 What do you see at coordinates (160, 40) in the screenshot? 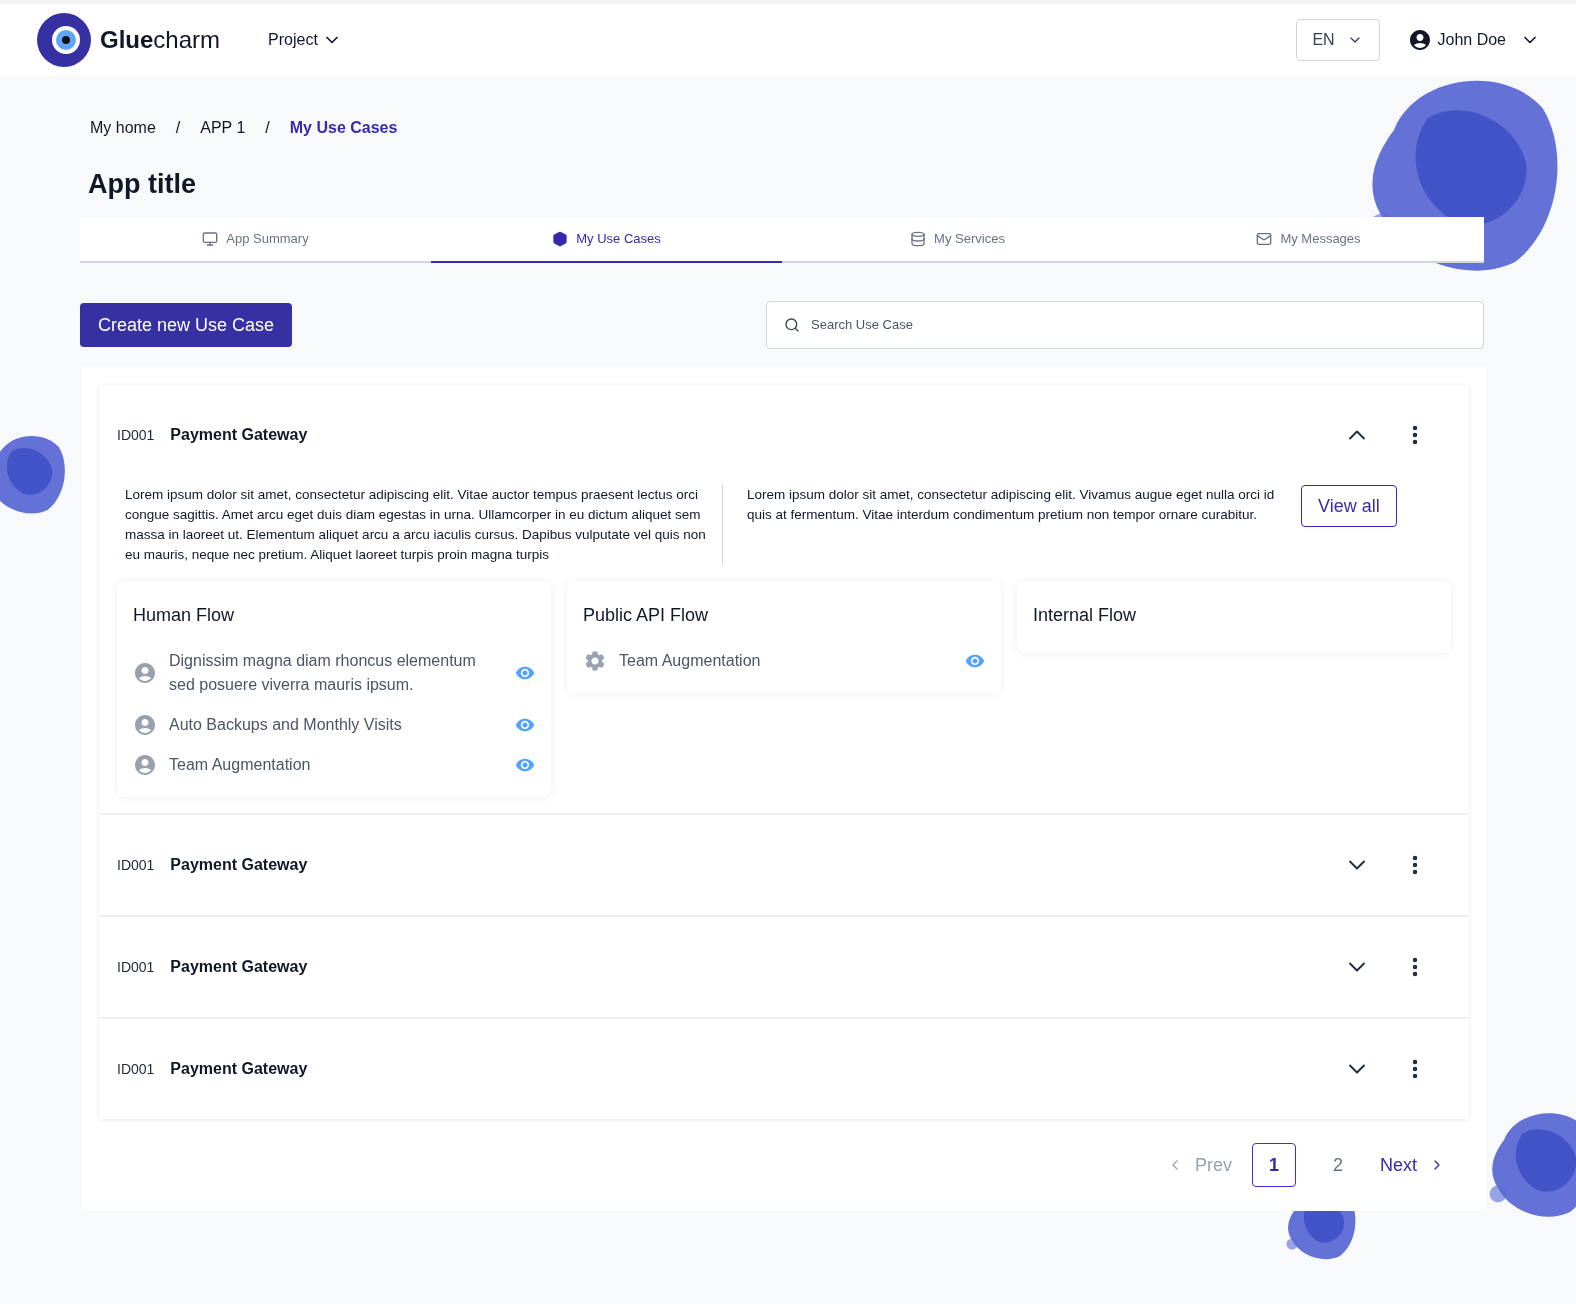
I see `brand-name: Gluecharm` at bounding box center [160, 40].